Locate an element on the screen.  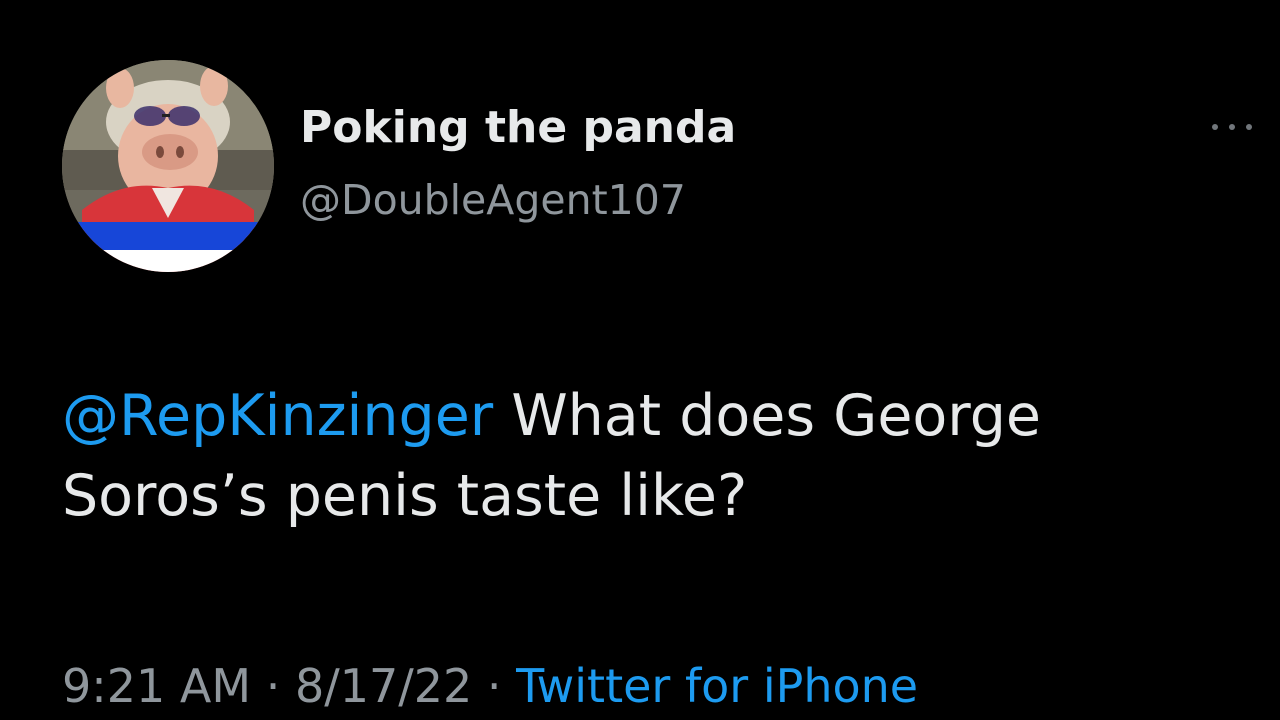
more-options-button is located at coordinates (1232, 127).